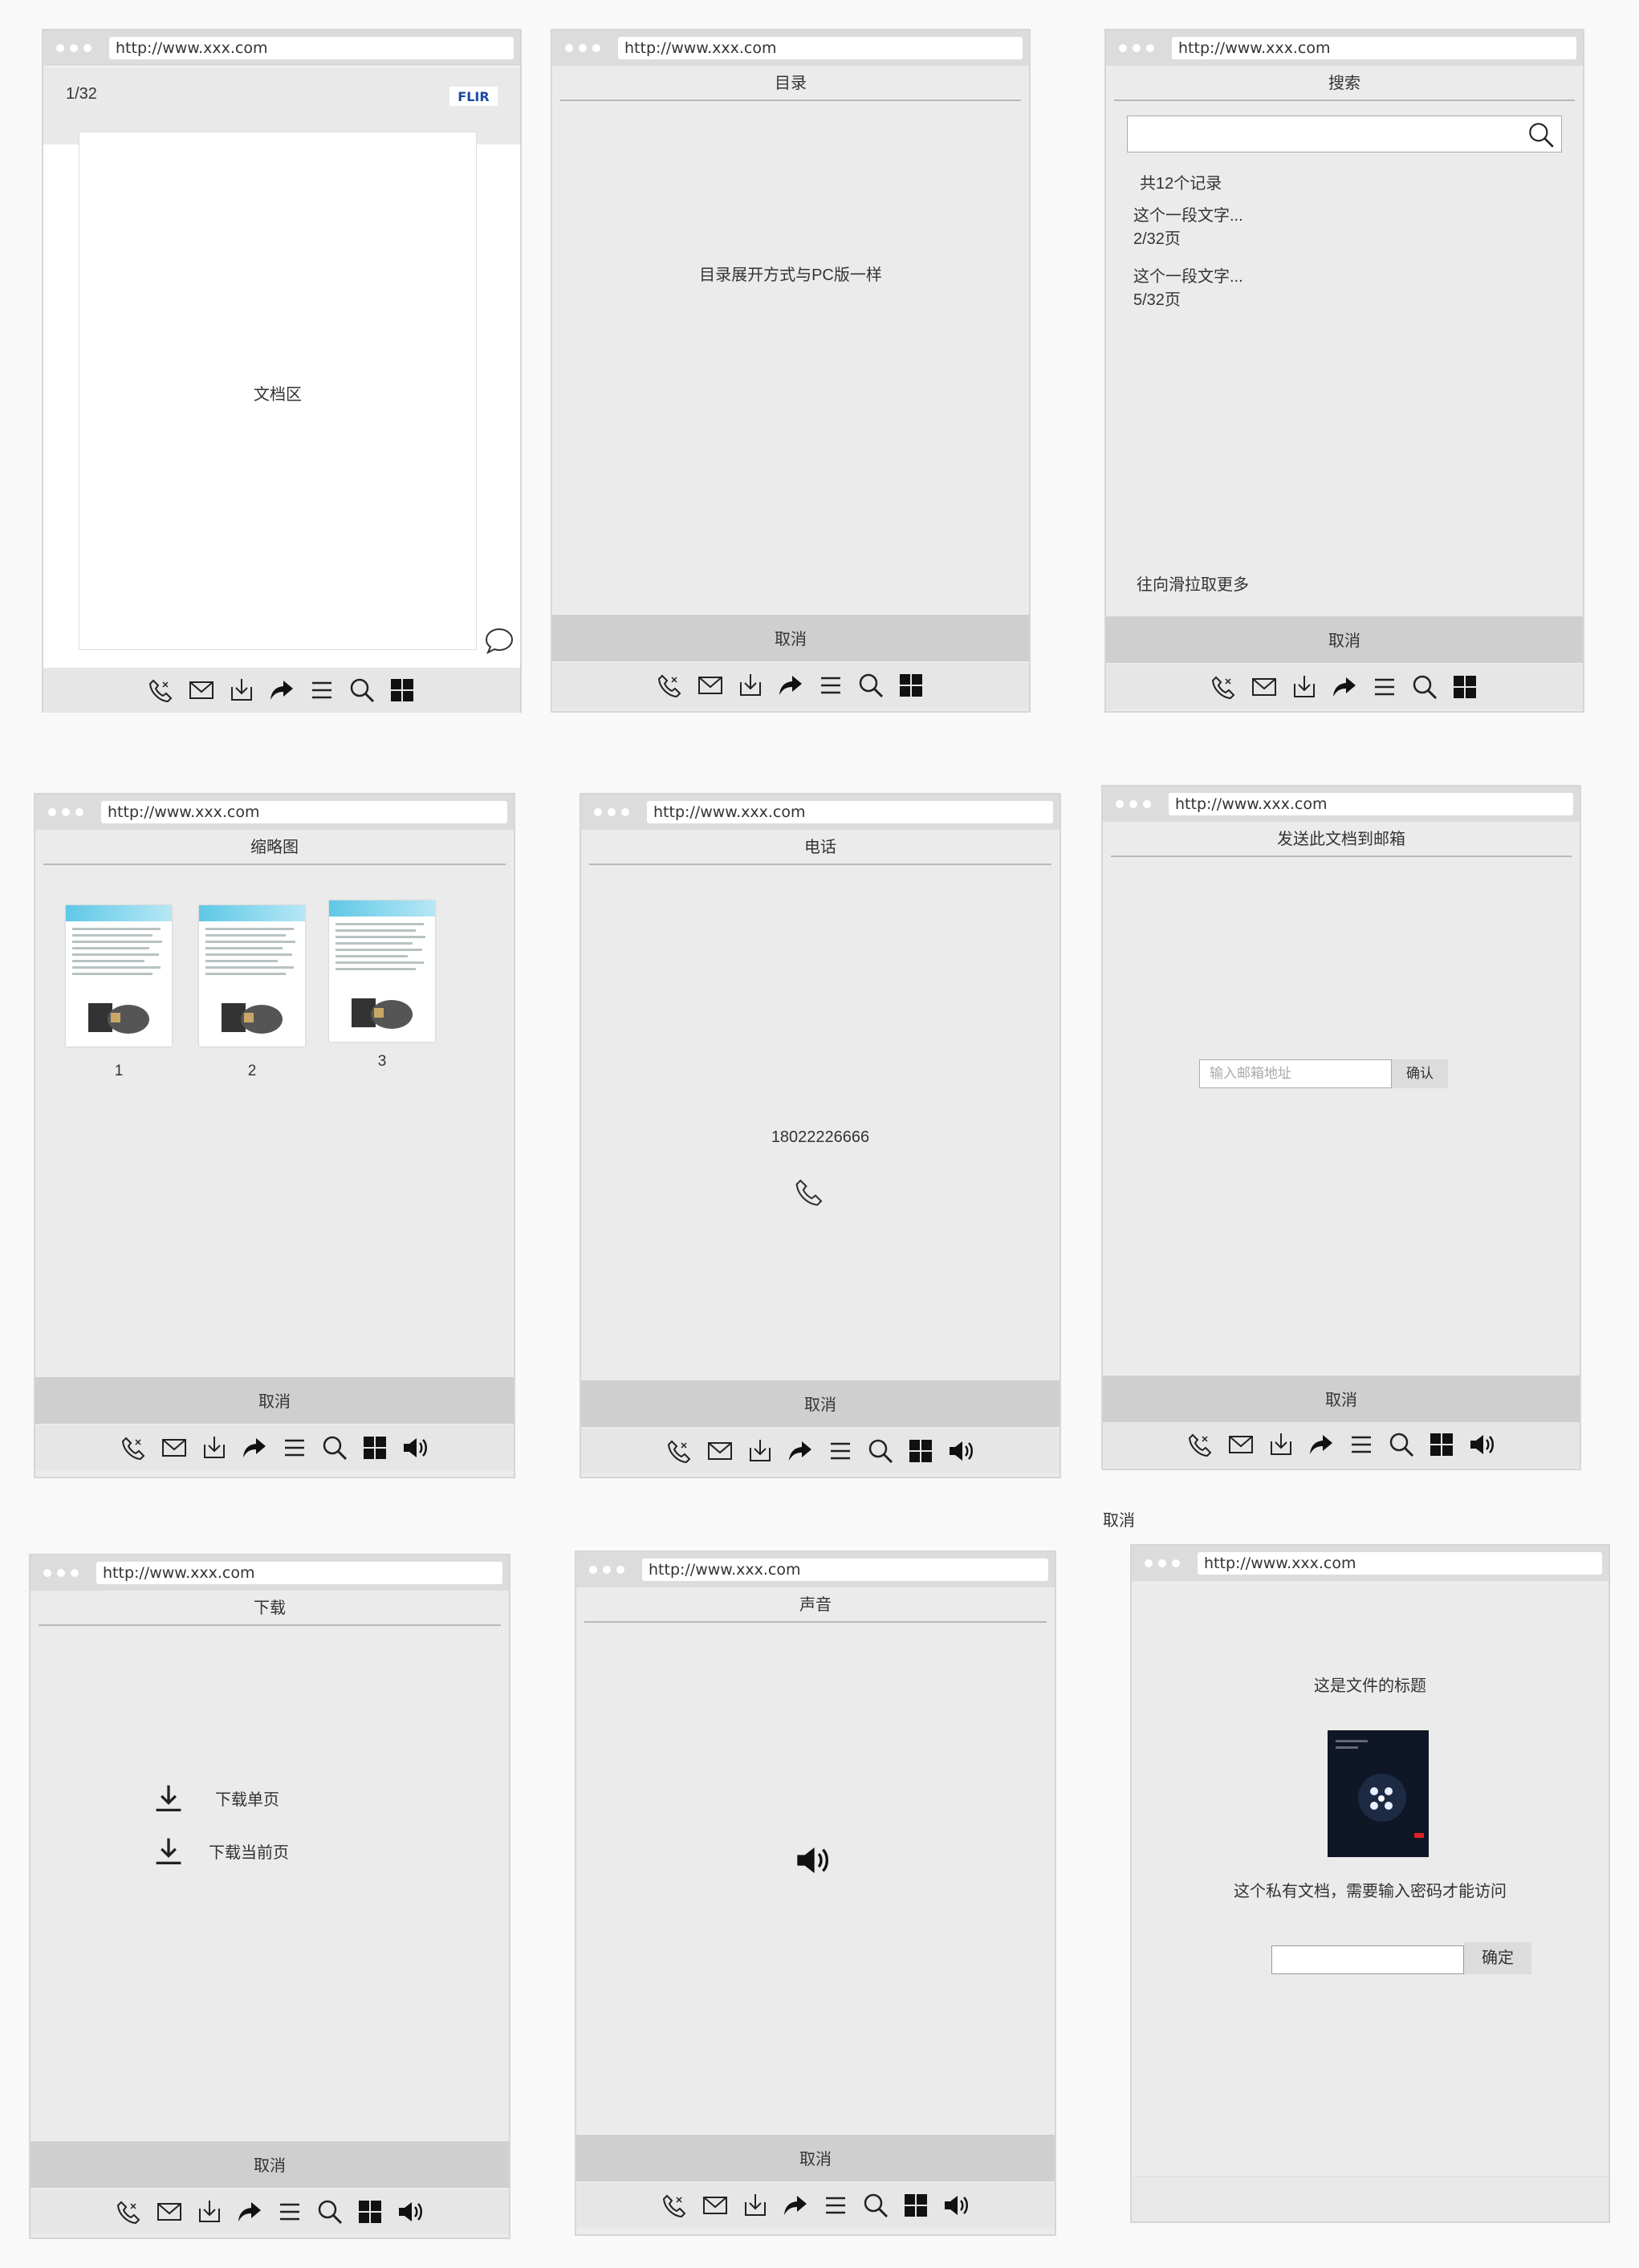 The image size is (1639, 2268). I want to click on sound-toggle-icon, so click(812, 1861).